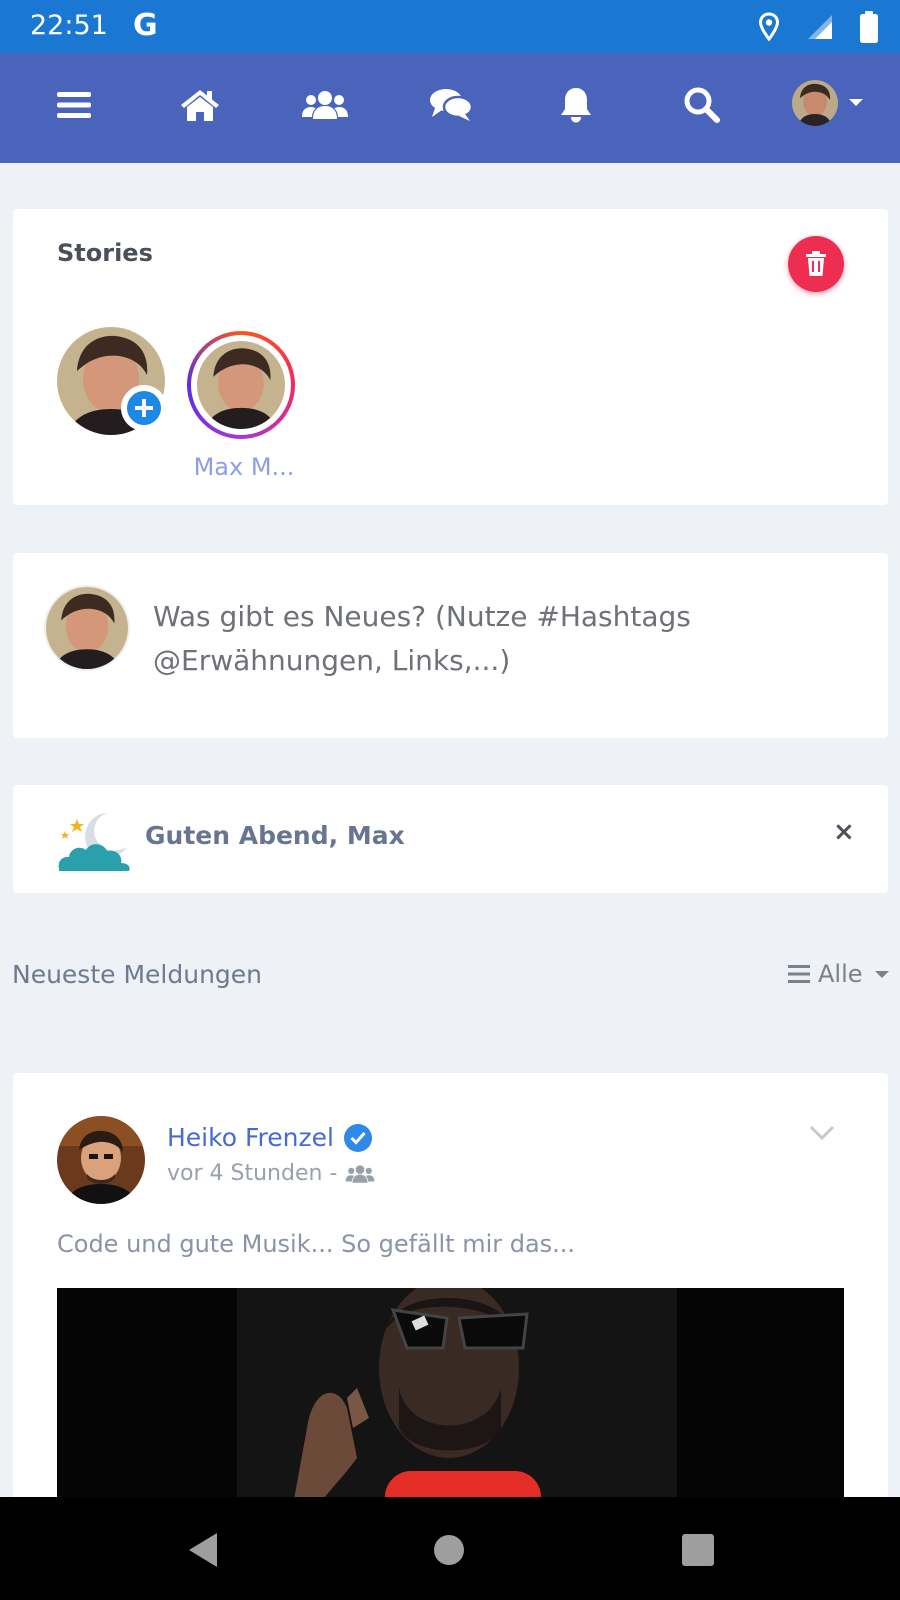 This screenshot has height=1600, width=900. What do you see at coordinates (799, 974) in the screenshot?
I see `list-icon` at bounding box center [799, 974].